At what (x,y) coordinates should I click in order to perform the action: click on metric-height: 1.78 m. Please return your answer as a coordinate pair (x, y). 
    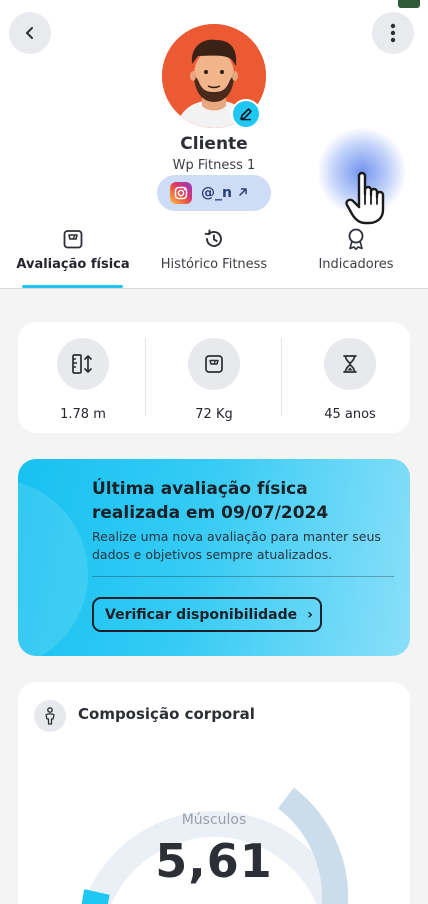
    Looking at the image, I should click on (83, 380).